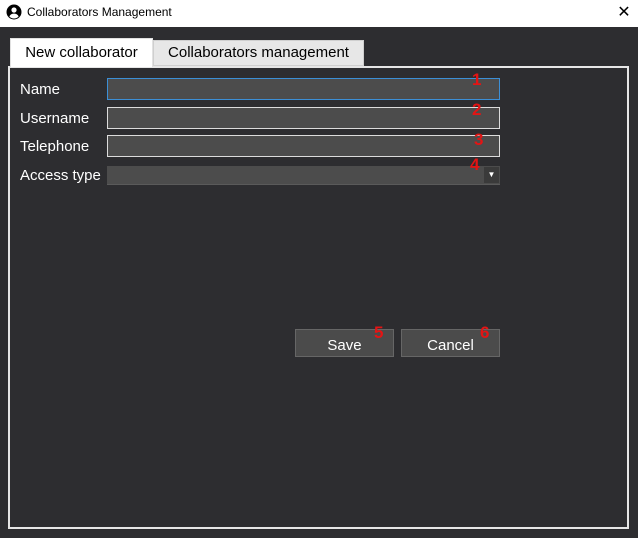 This screenshot has height=538, width=638. What do you see at coordinates (14, 12) in the screenshot?
I see `user-icon` at bounding box center [14, 12].